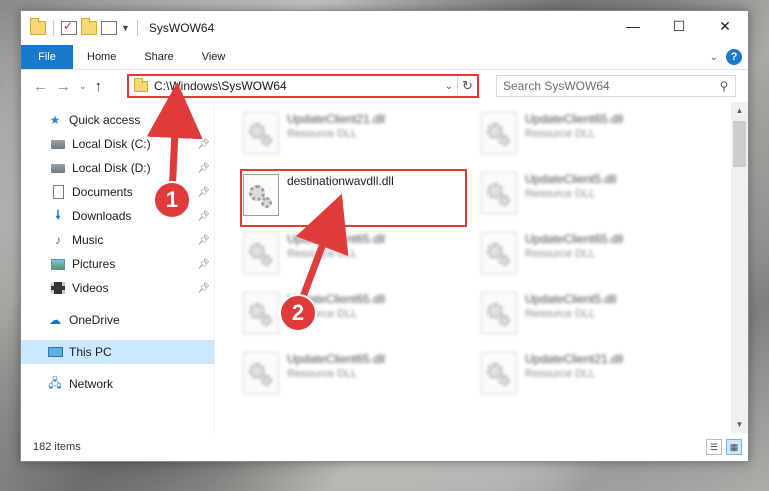 This screenshot has width=769, height=491. What do you see at coordinates (109, 28) in the screenshot?
I see `customize-icon` at bounding box center [109, 28].